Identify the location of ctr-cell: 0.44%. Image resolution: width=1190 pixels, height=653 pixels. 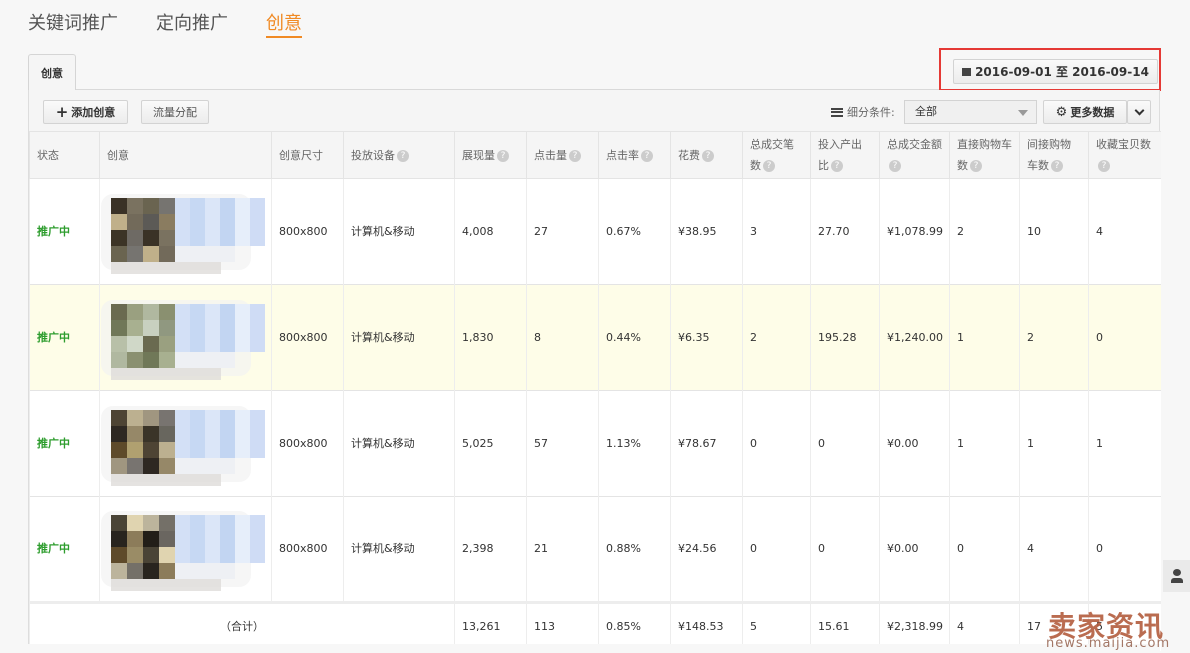
(634, 337).